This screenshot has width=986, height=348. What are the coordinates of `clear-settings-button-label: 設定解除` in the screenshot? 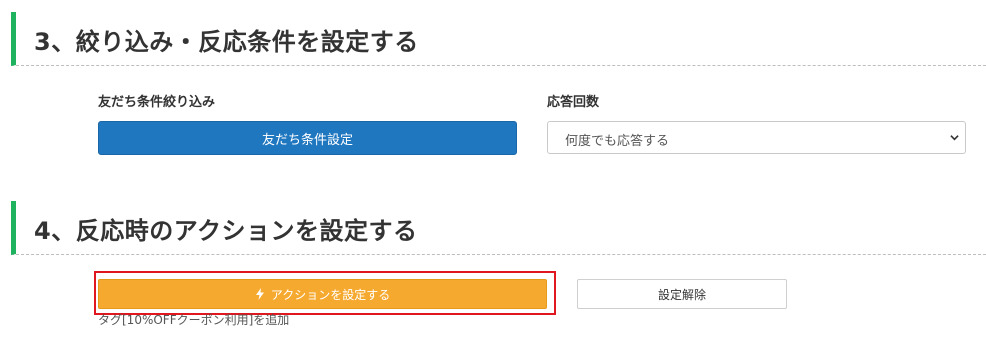 It's located at (681, 294).